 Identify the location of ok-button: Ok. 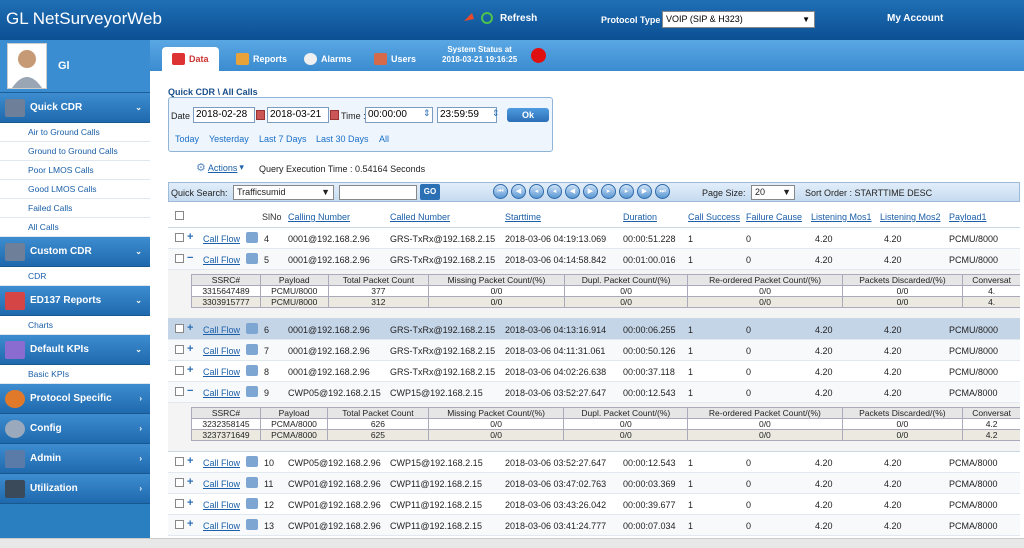
(528, 115).